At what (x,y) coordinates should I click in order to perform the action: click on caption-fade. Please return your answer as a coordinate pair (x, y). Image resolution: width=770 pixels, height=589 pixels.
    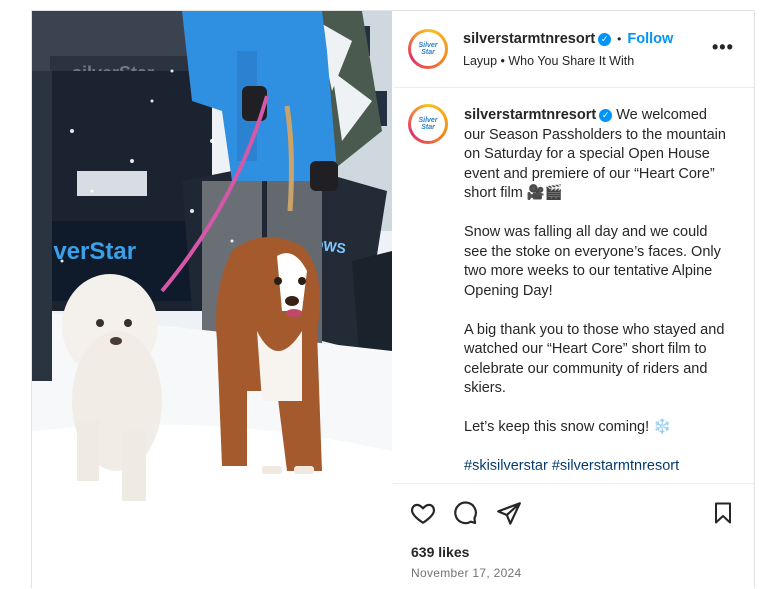
    Looking at the image, I should click on (573, 474).